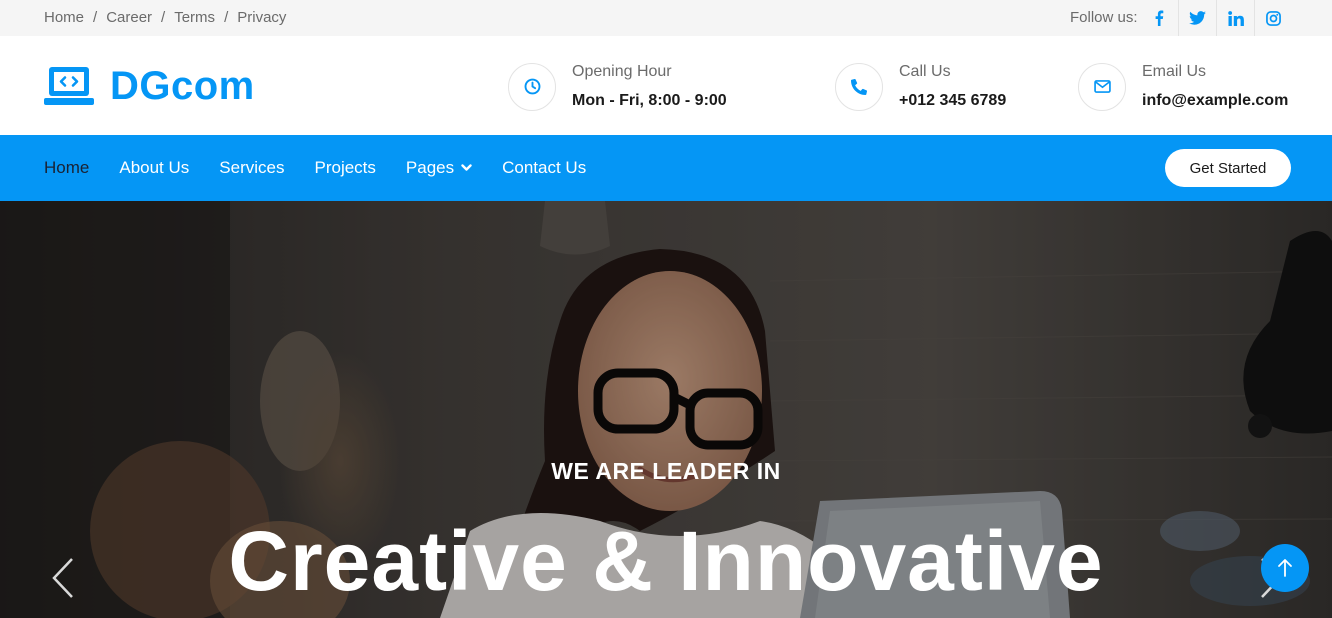  Describe the element at coordinates (129, 17) in the screenshot. I see `top-link-career: Career` at that location.